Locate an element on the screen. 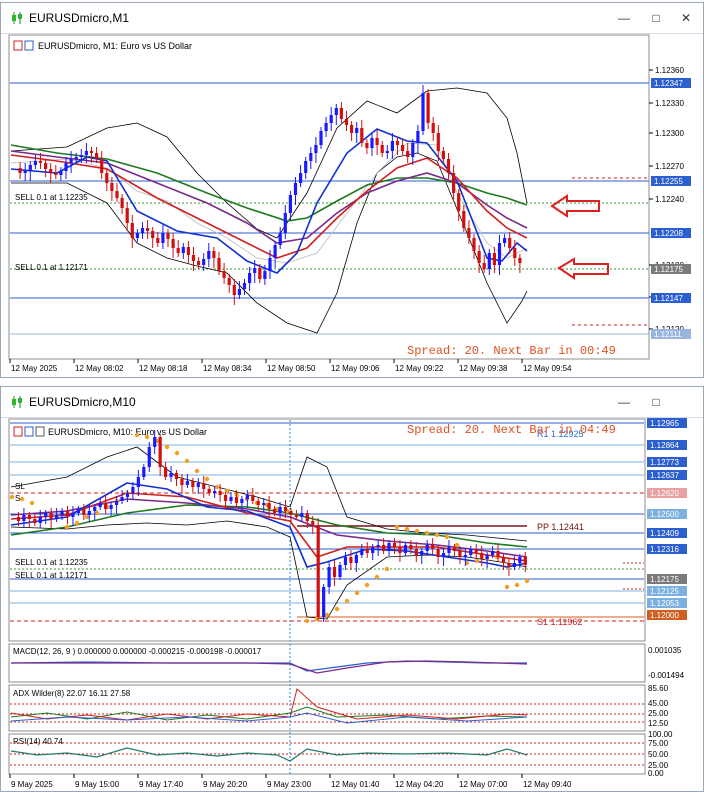  price-tag: 1.12000 is located at coordinates (664, 615).